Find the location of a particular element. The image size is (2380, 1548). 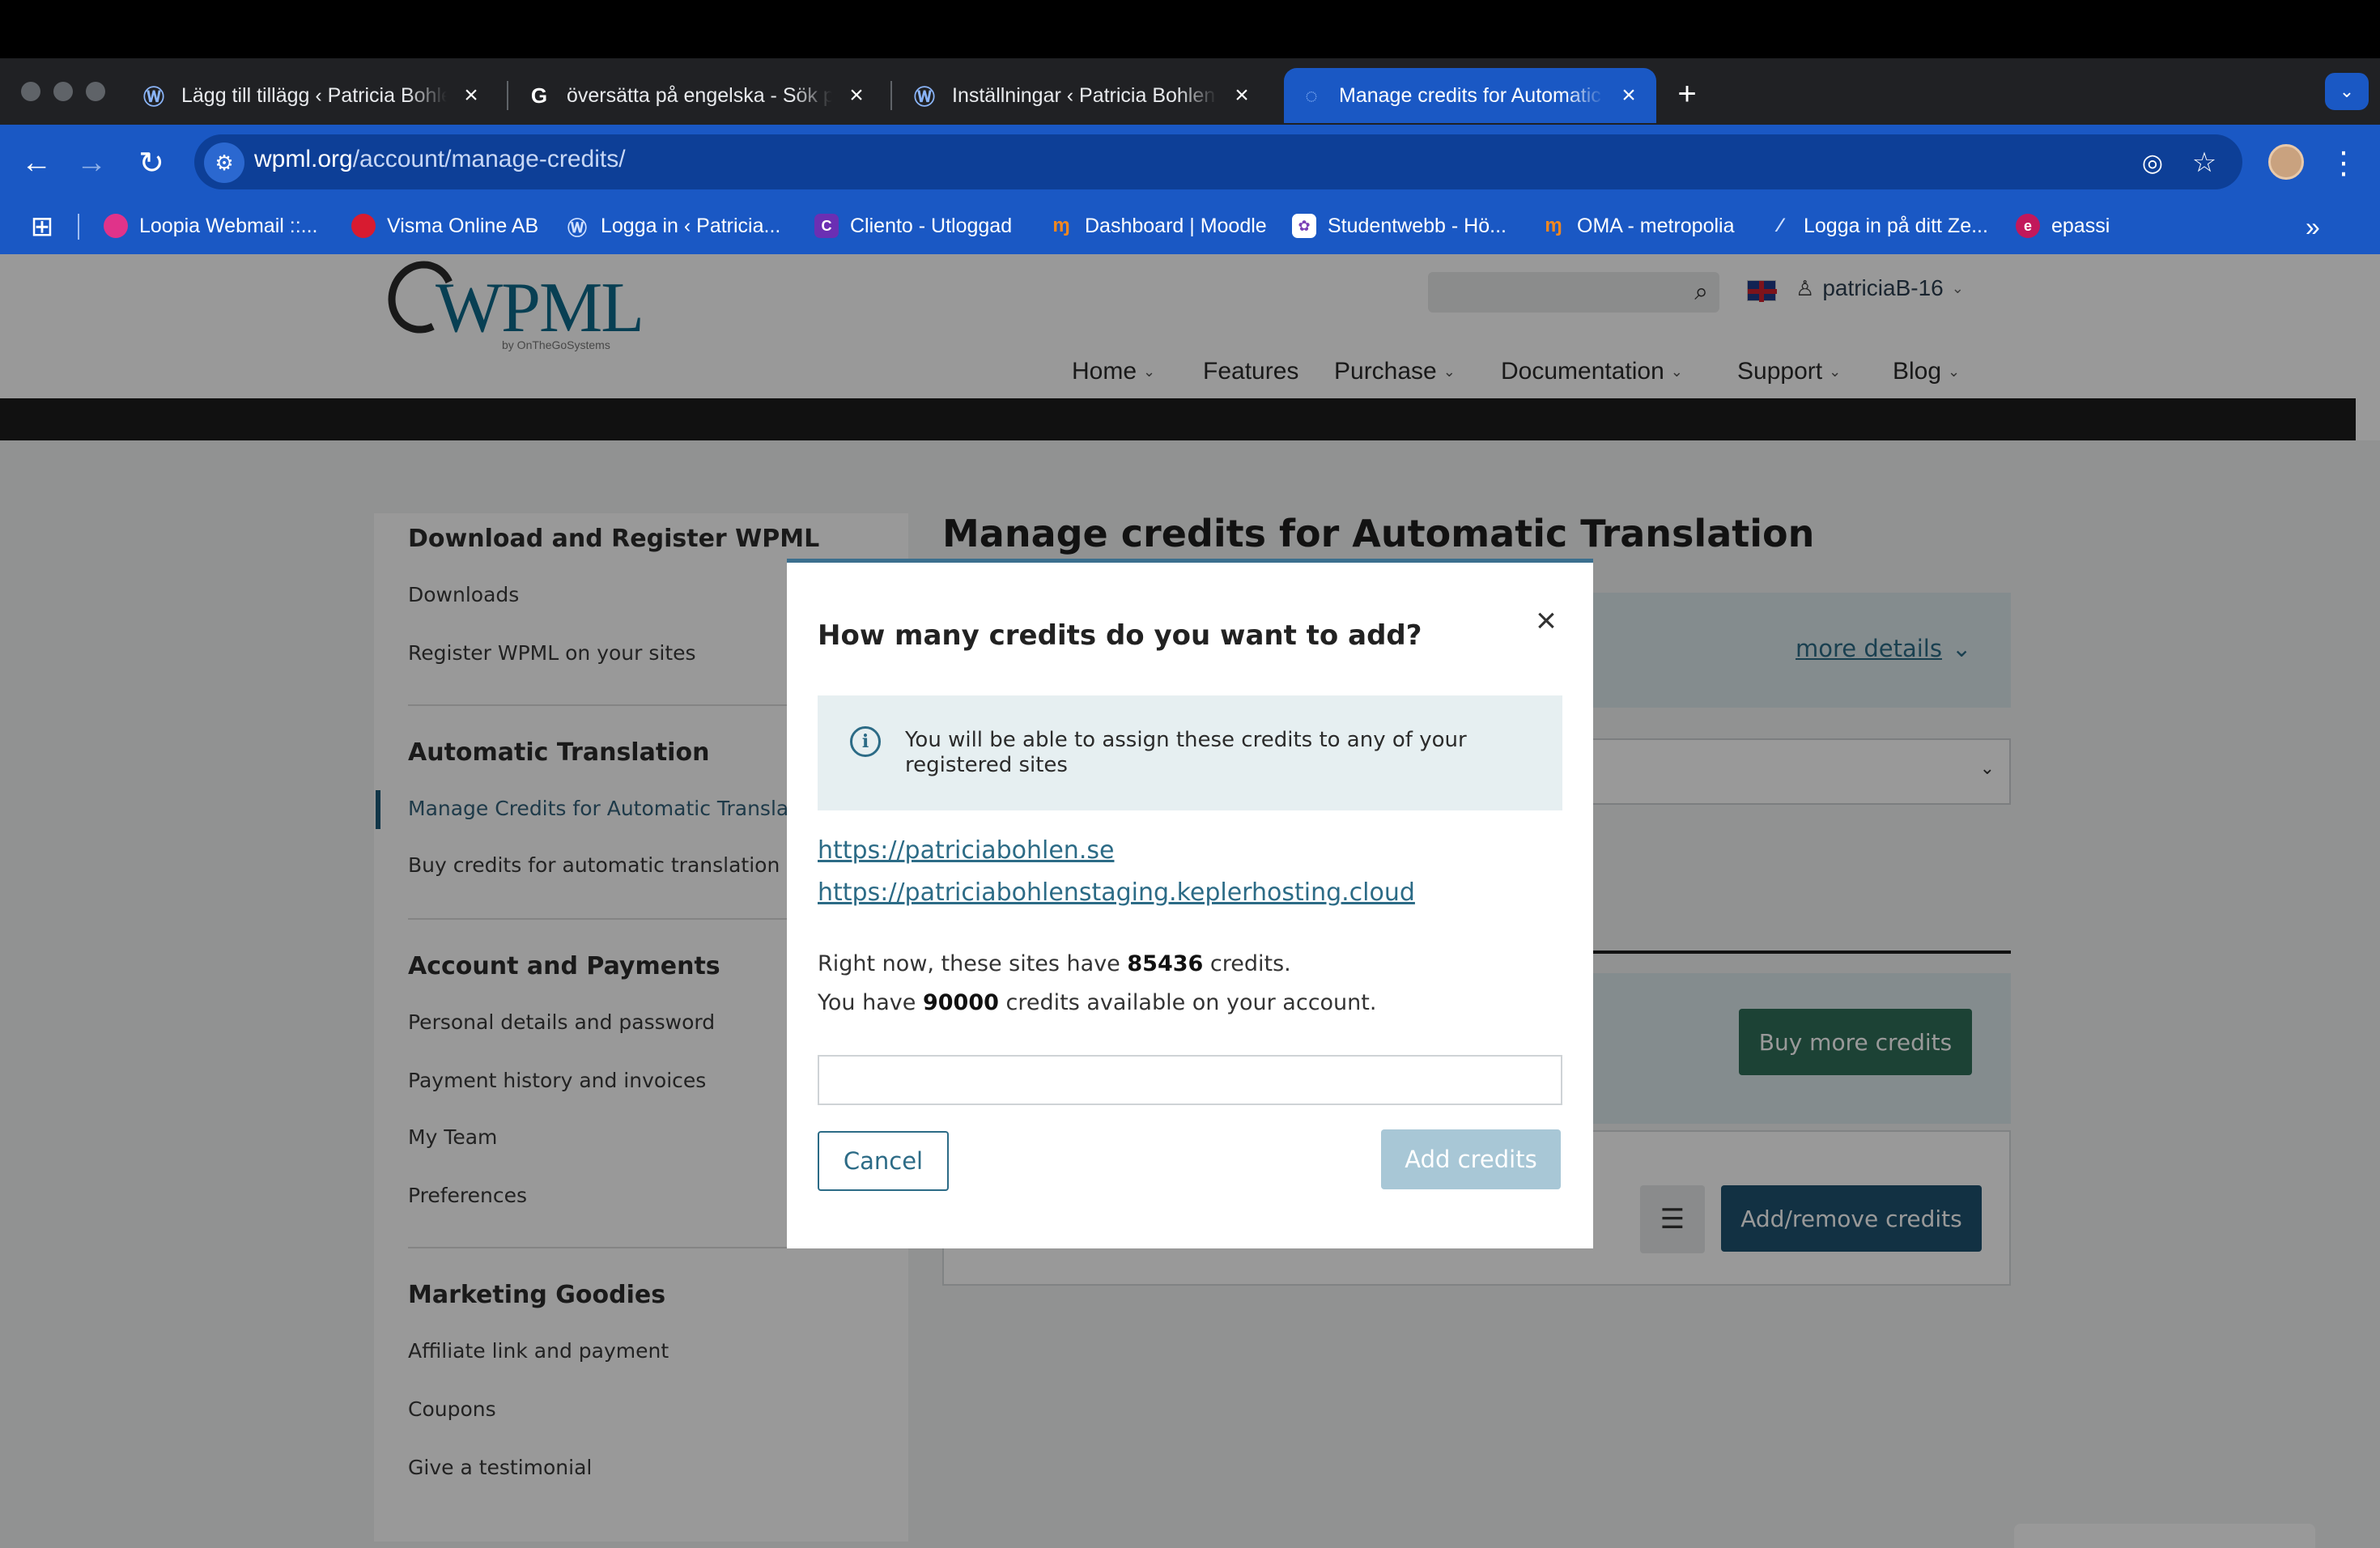

loopia-icon is located at coordinates (116, 226).